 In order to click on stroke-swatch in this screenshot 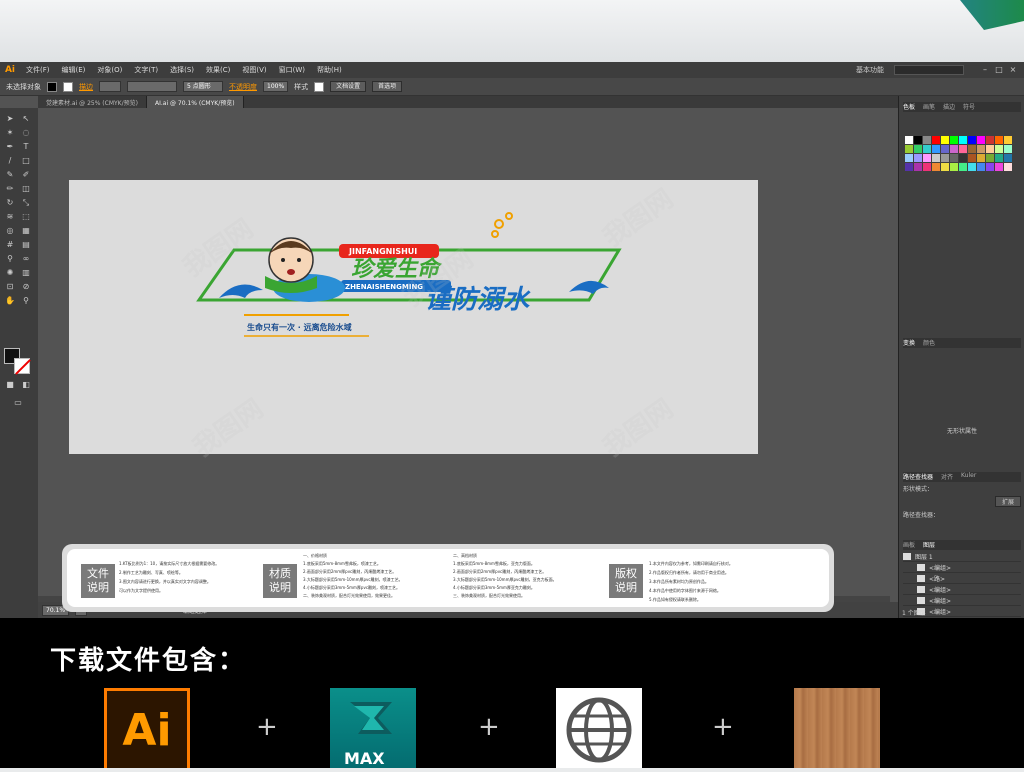, I will do `click(68, 86)`.